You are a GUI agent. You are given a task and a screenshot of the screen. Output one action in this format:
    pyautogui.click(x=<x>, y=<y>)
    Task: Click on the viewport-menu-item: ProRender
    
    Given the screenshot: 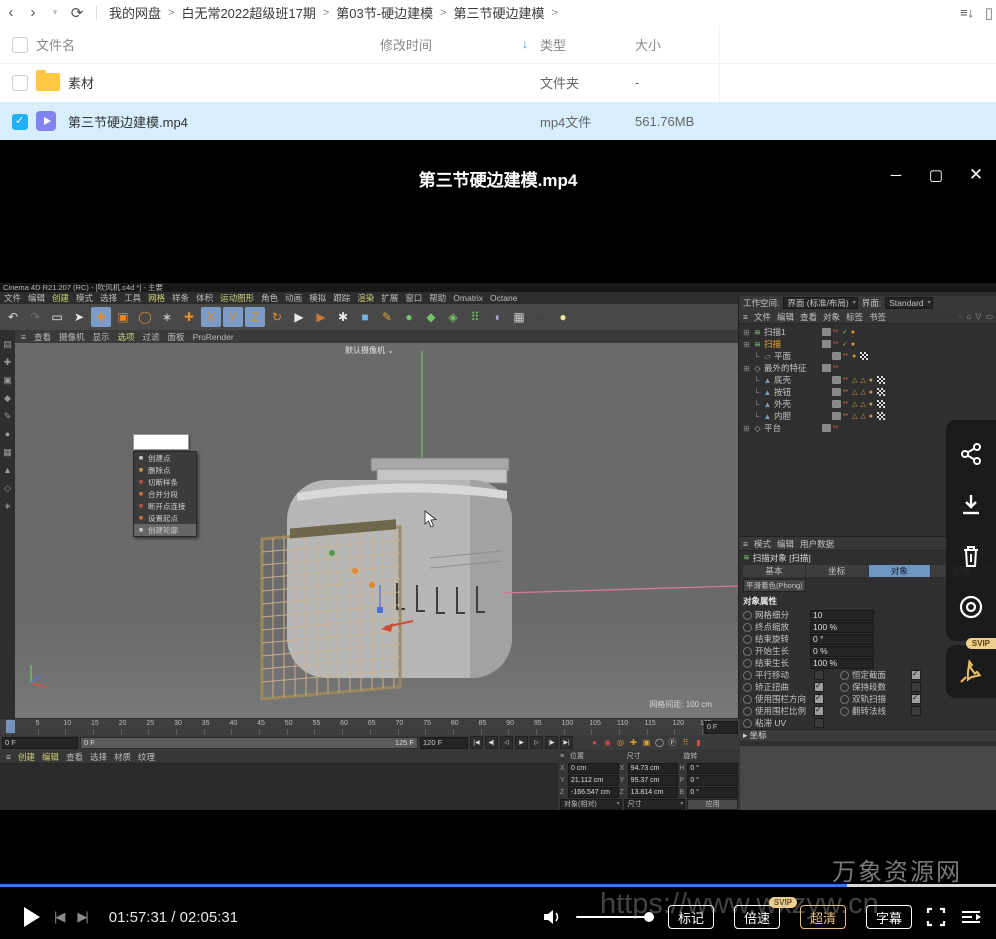 What is the action you would take?
    pyautogui.click(x=213, y=337)
    